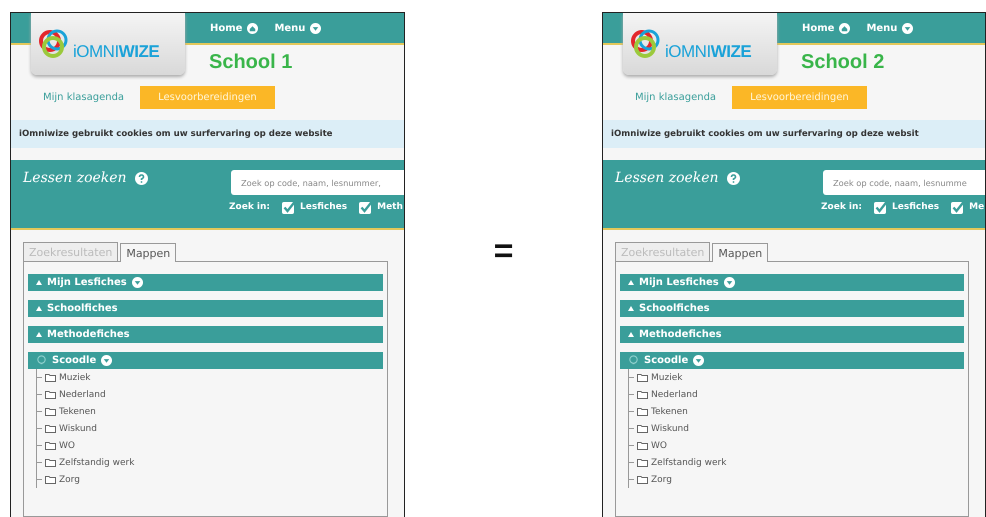  Describe the element at coordinates (843, 63) in the screenshot. I see `school-name: School 2` at that location.